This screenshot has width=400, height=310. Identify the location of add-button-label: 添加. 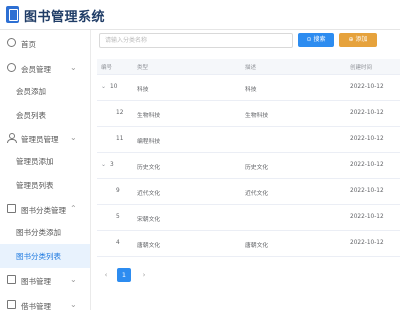
(361, 39).